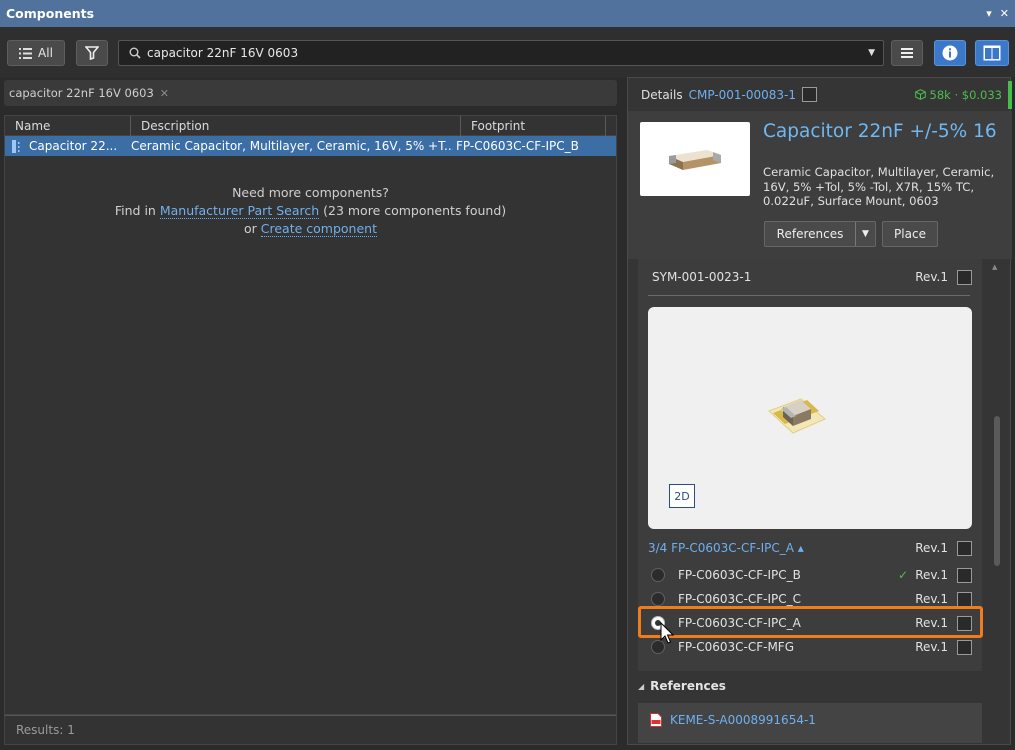  I want to click on component-thumbnail, so click(695, 159).